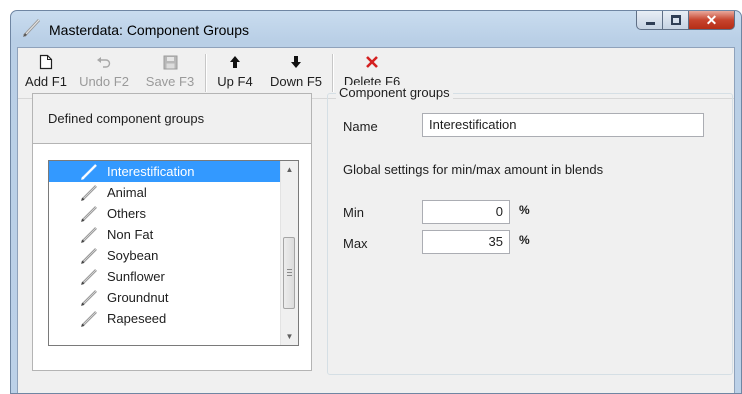  I want to click on scroll-up-icon: ▲, so click(289, 169).